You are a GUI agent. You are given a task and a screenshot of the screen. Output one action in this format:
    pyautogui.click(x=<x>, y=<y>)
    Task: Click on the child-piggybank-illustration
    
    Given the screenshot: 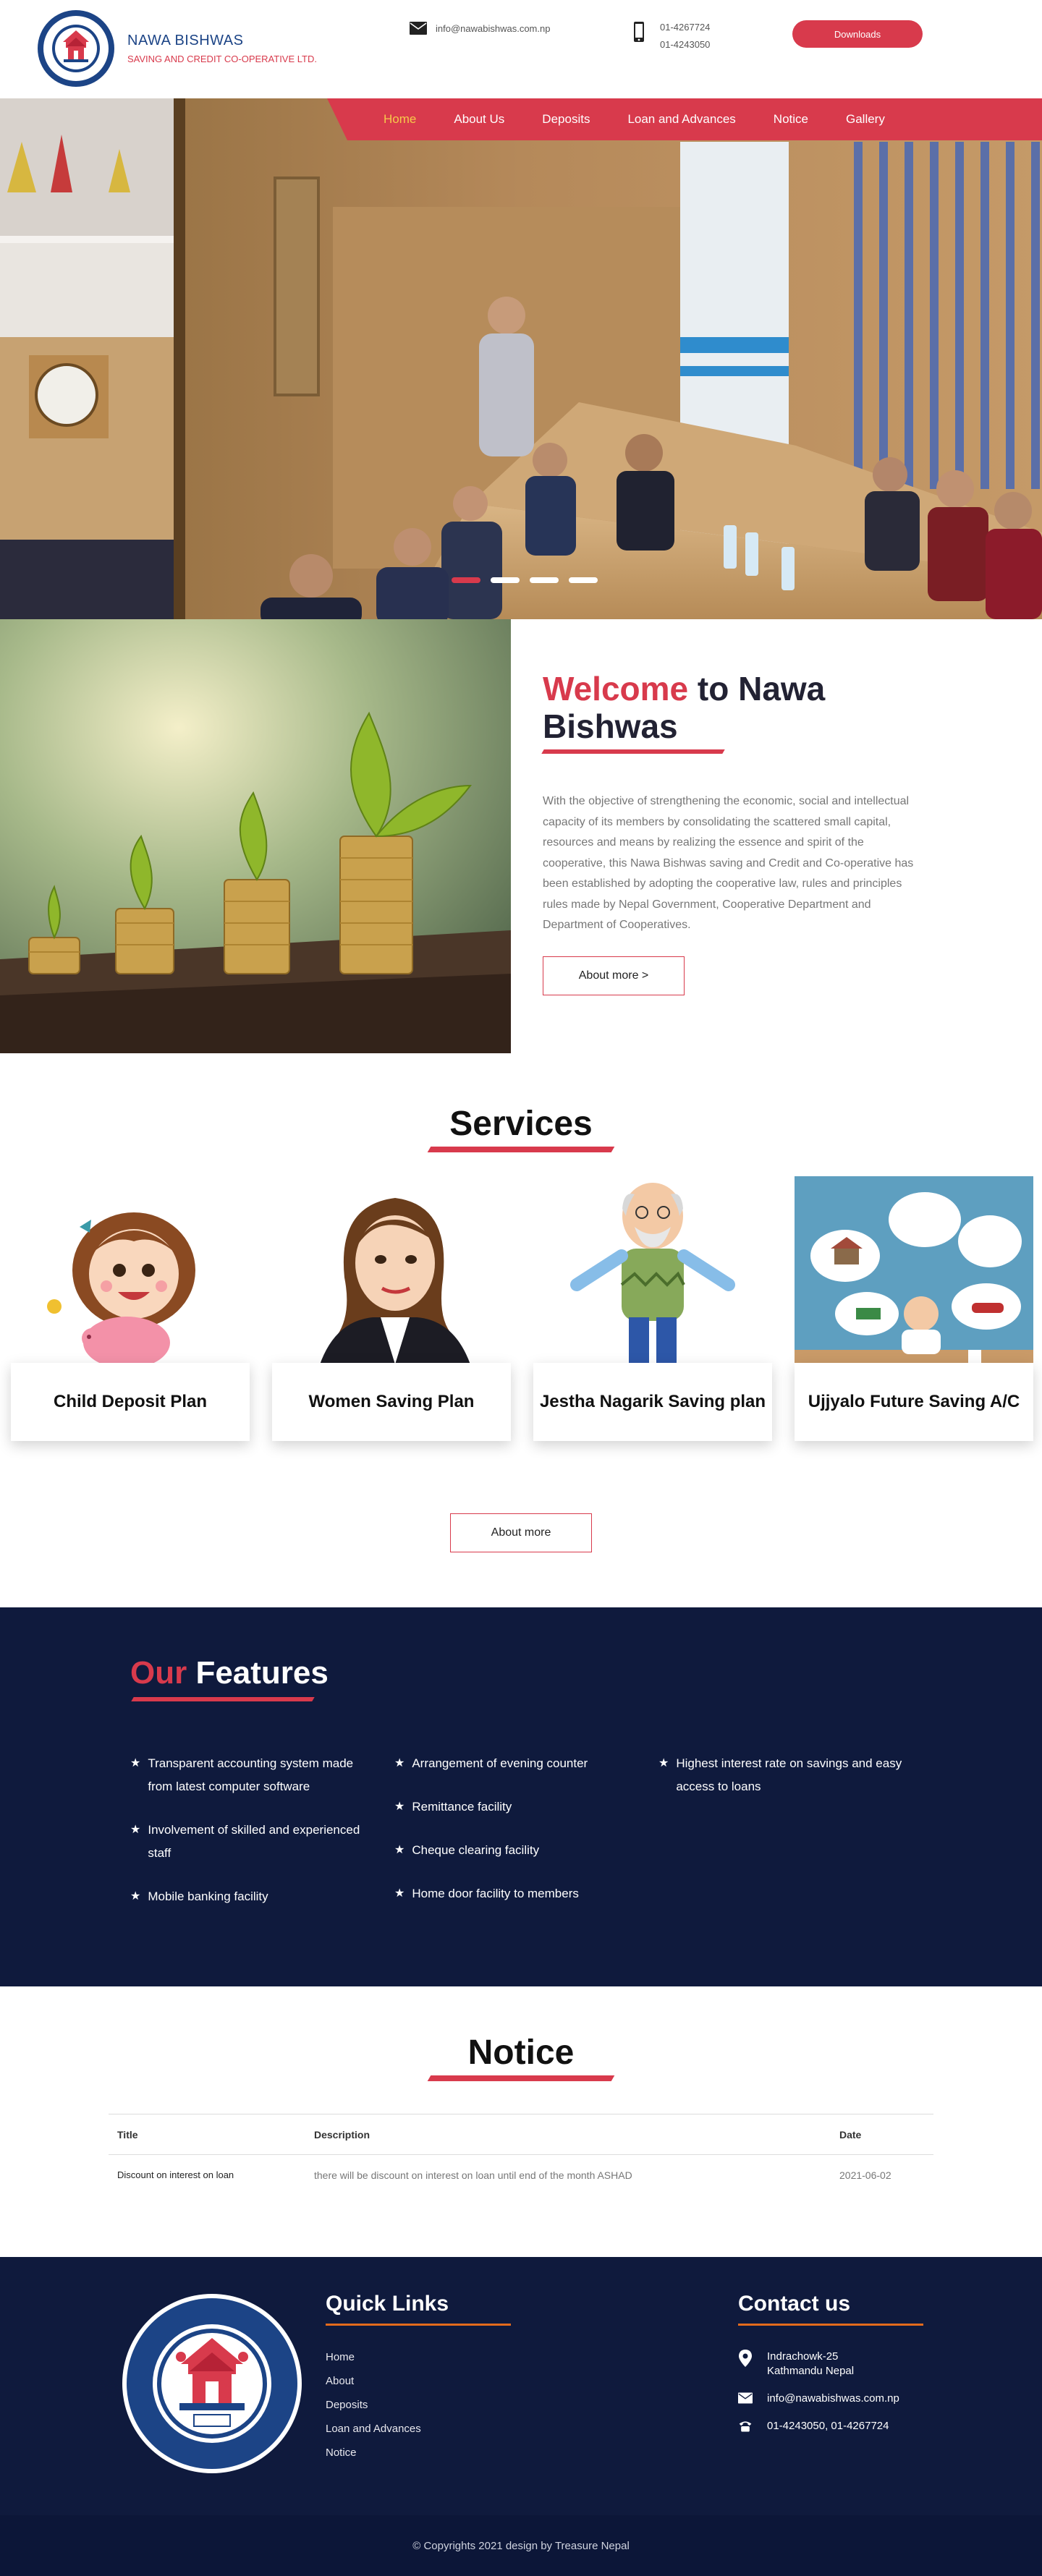 What is the action you would take?
    pyautogui.click(x=130, y=1277)
    